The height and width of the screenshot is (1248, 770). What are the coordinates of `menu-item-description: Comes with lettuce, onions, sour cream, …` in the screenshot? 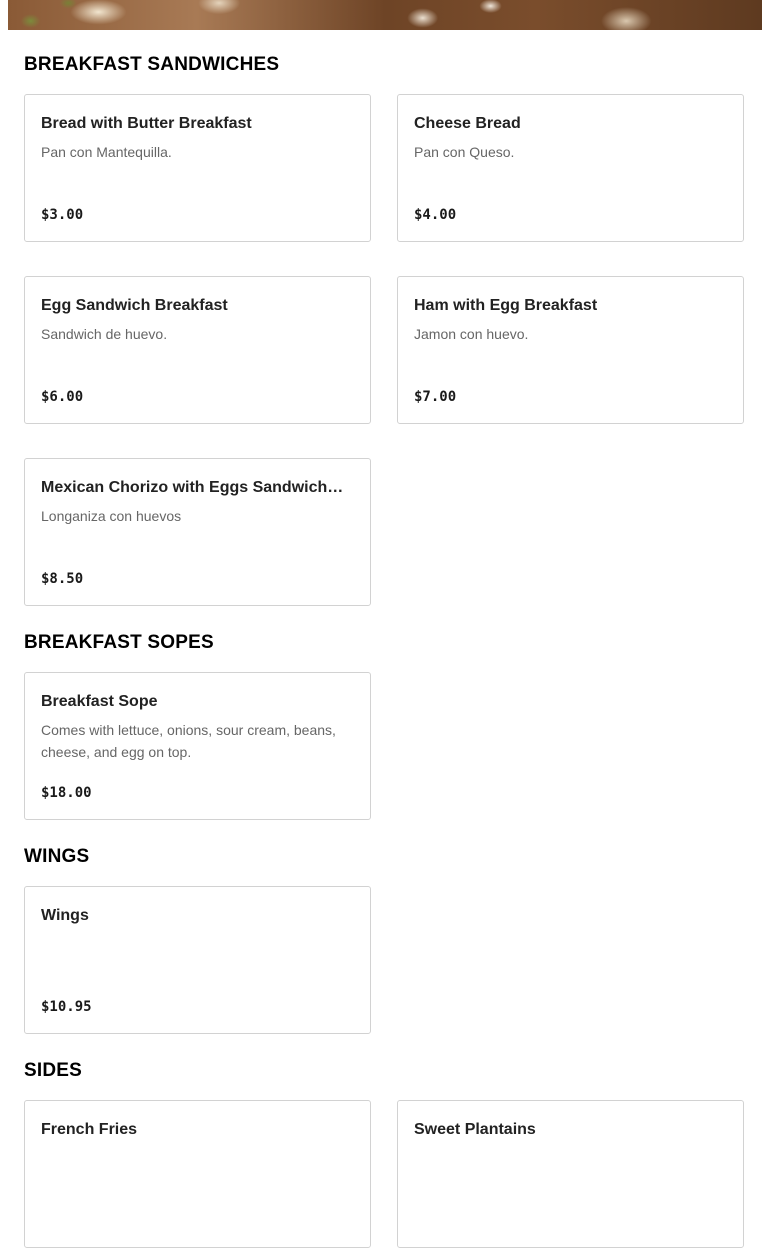 It's located at (188, 741).